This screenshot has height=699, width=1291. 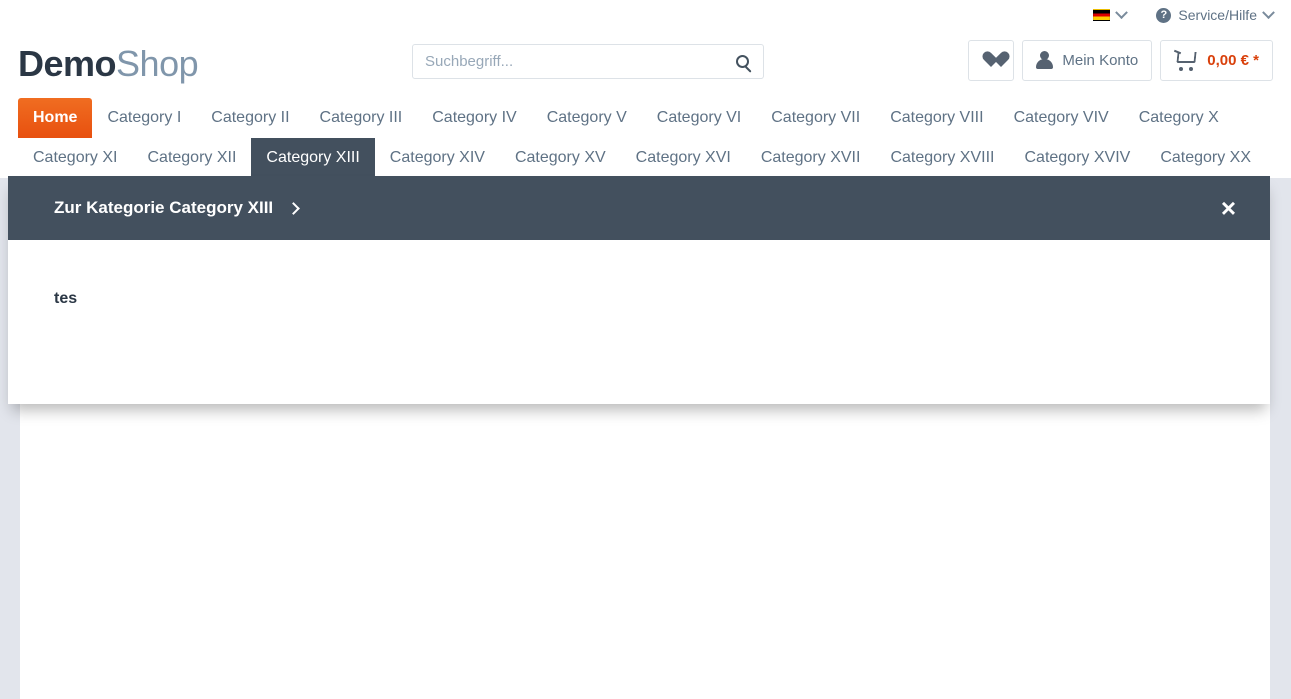 I want to click on close-icon: ×, so click(x=1228, y=208).